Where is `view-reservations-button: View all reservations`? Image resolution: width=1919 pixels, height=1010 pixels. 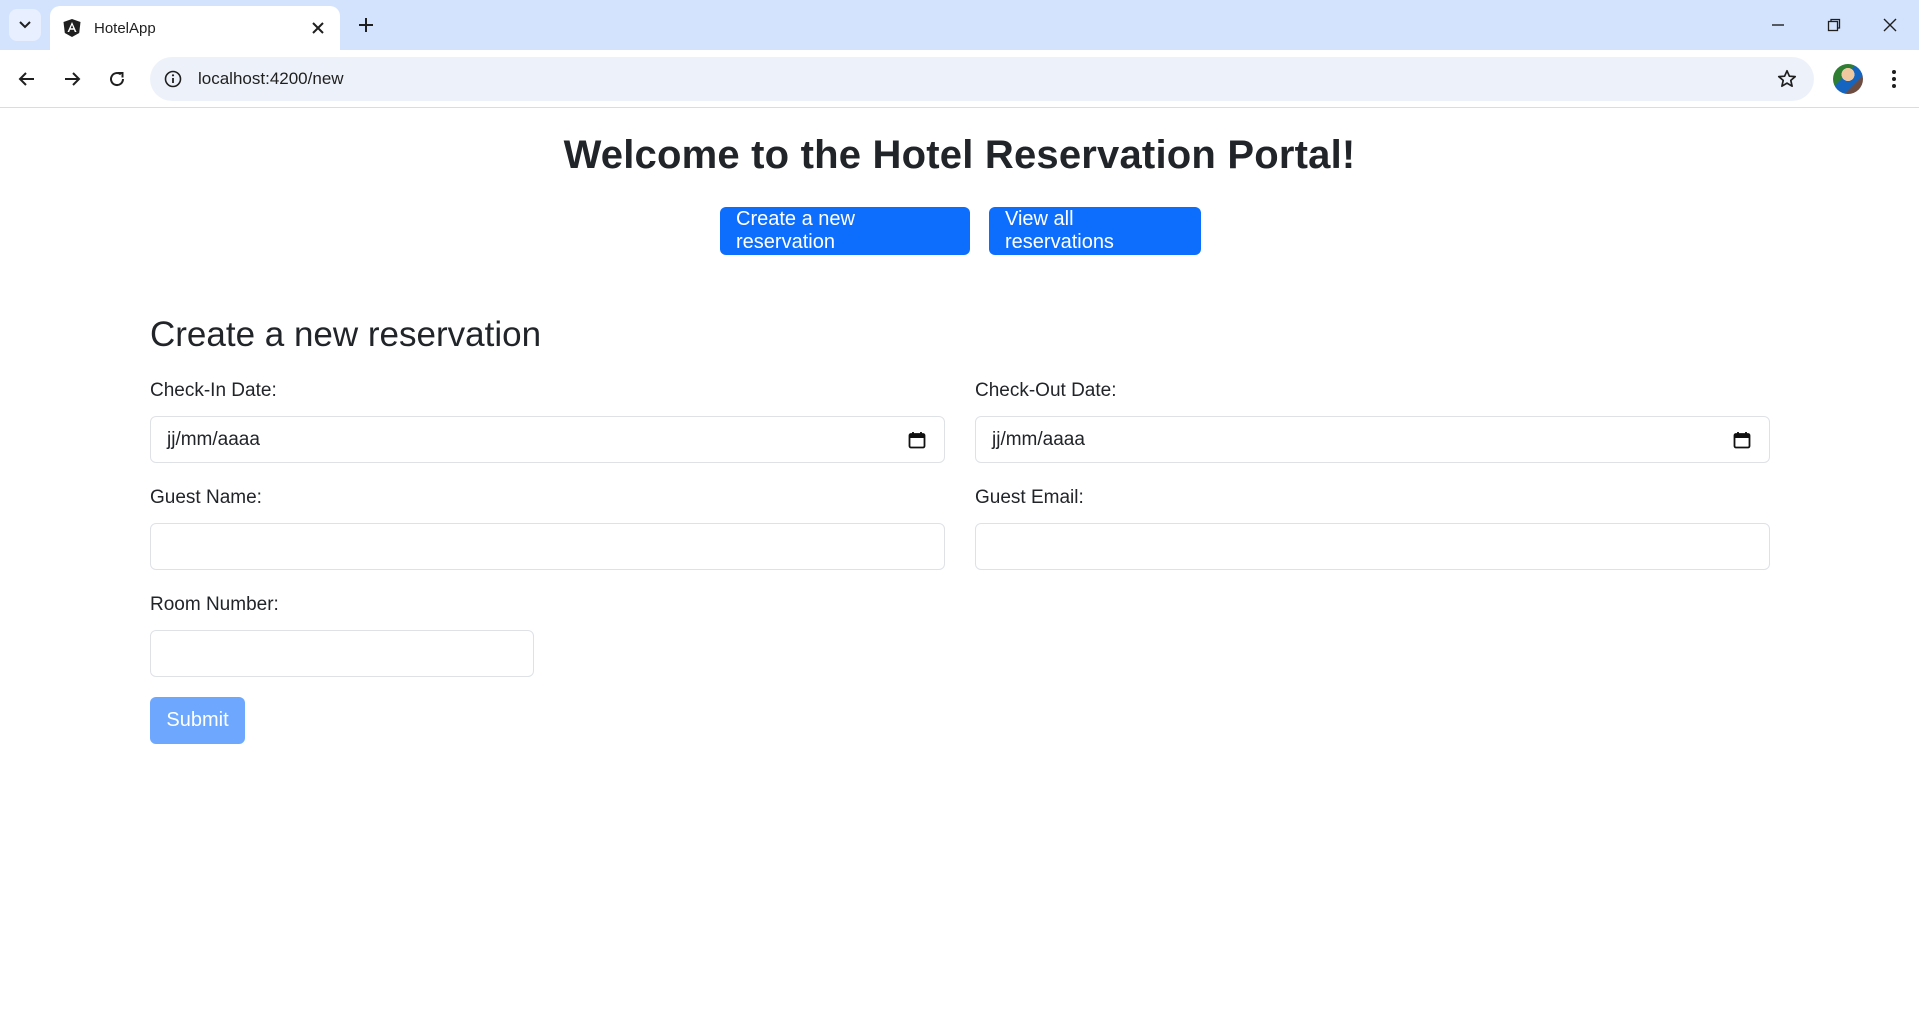
view-reservations-button: View all reservations is located at coordinates (1095, 231).